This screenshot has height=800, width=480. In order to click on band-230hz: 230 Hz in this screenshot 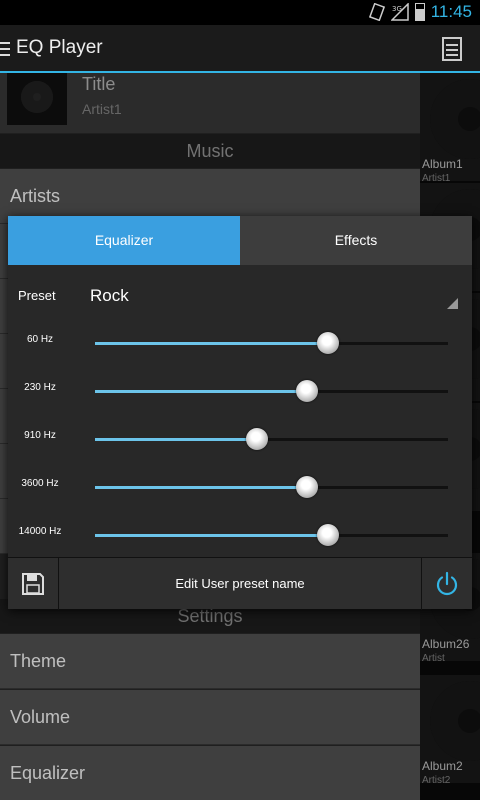, I will do `click(240, 390)`.